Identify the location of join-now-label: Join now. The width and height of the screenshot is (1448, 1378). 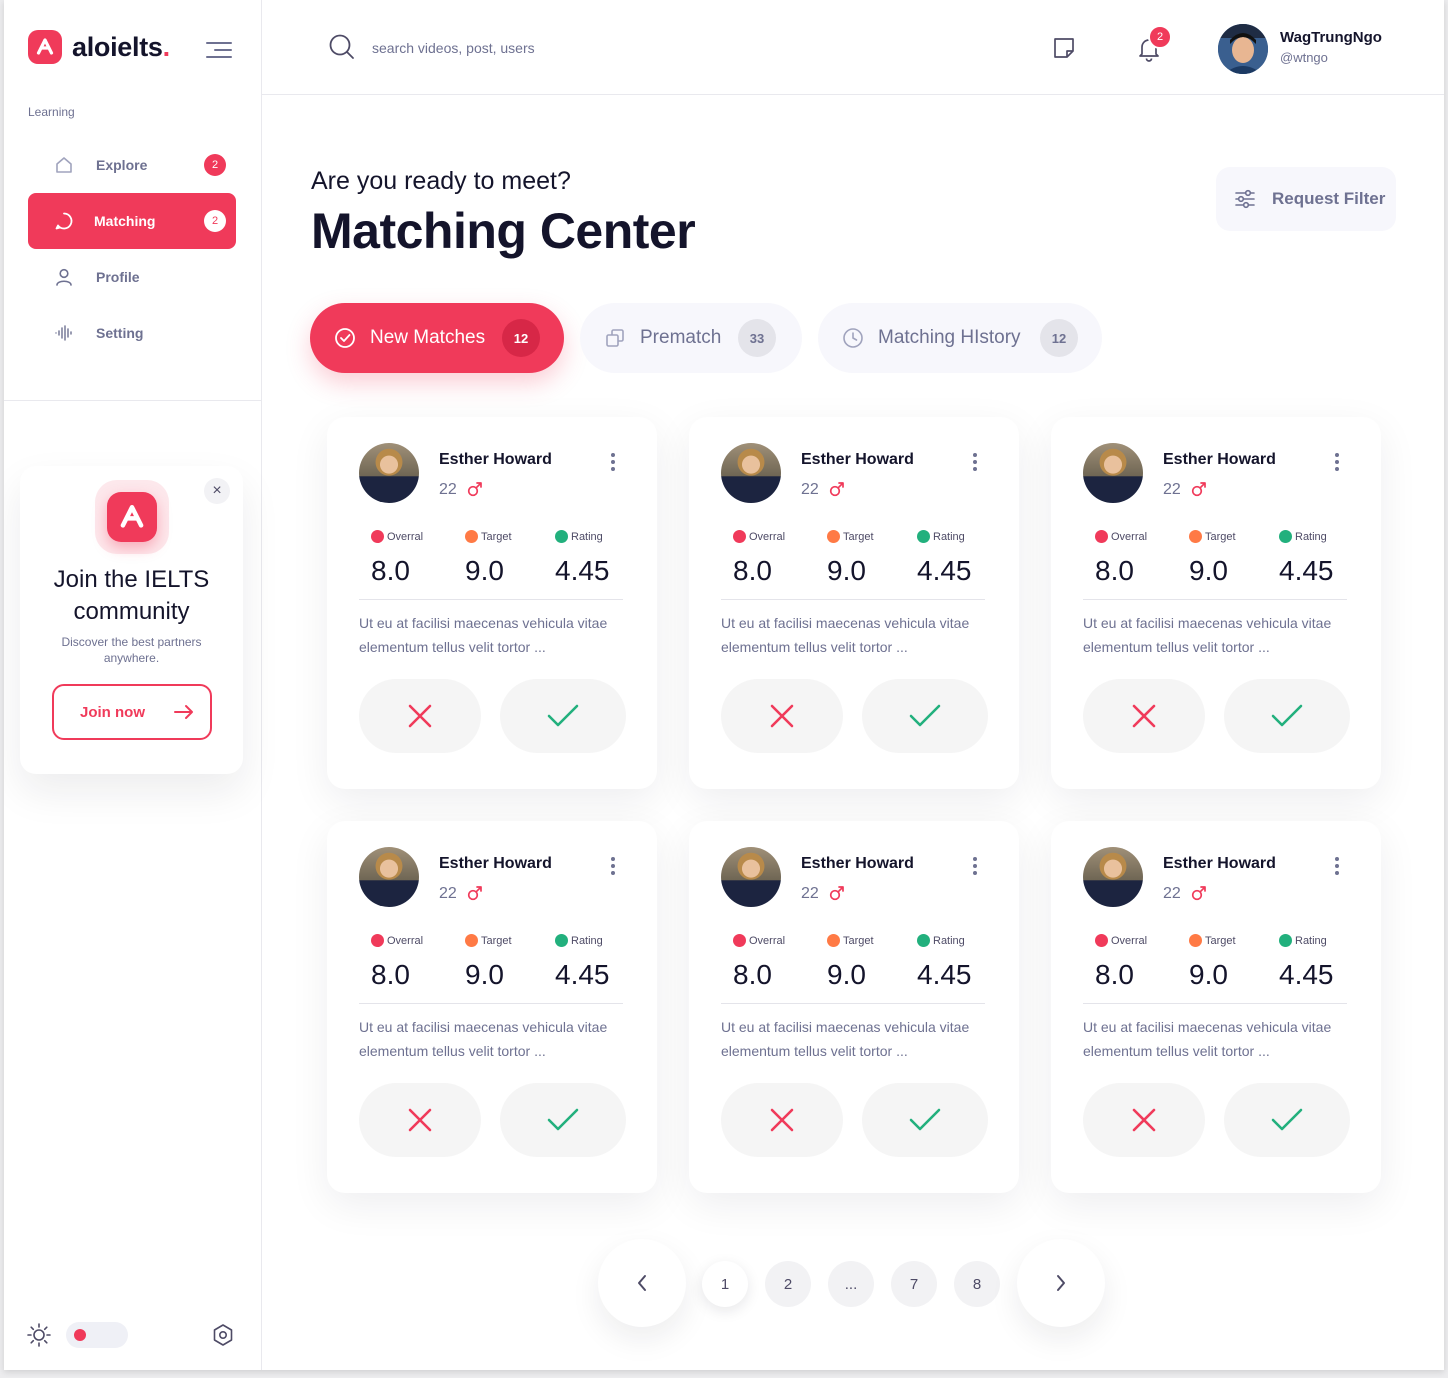
(112, 712).